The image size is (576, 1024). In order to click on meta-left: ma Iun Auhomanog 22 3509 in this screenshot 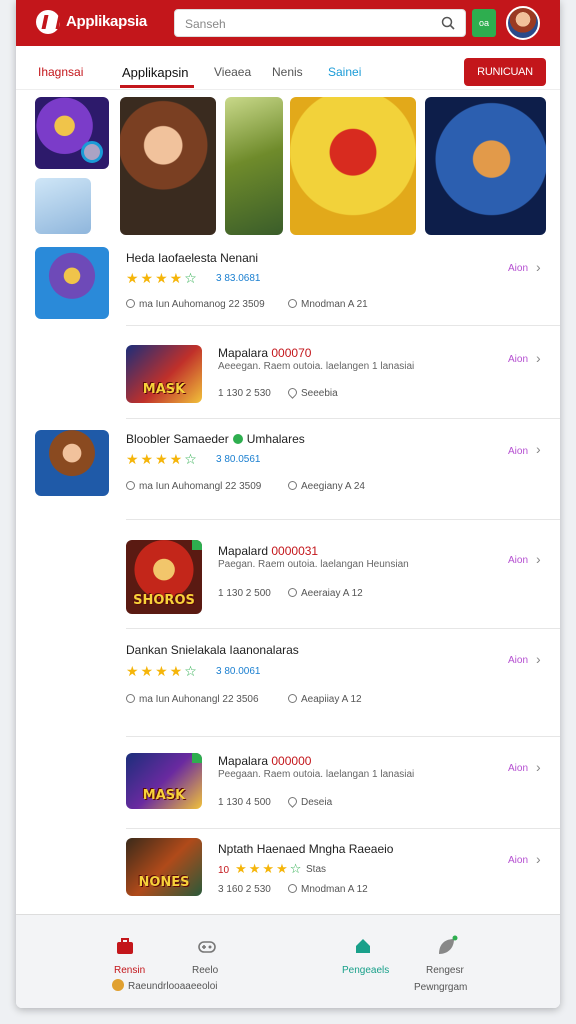, I will do `click(195, 304)`.